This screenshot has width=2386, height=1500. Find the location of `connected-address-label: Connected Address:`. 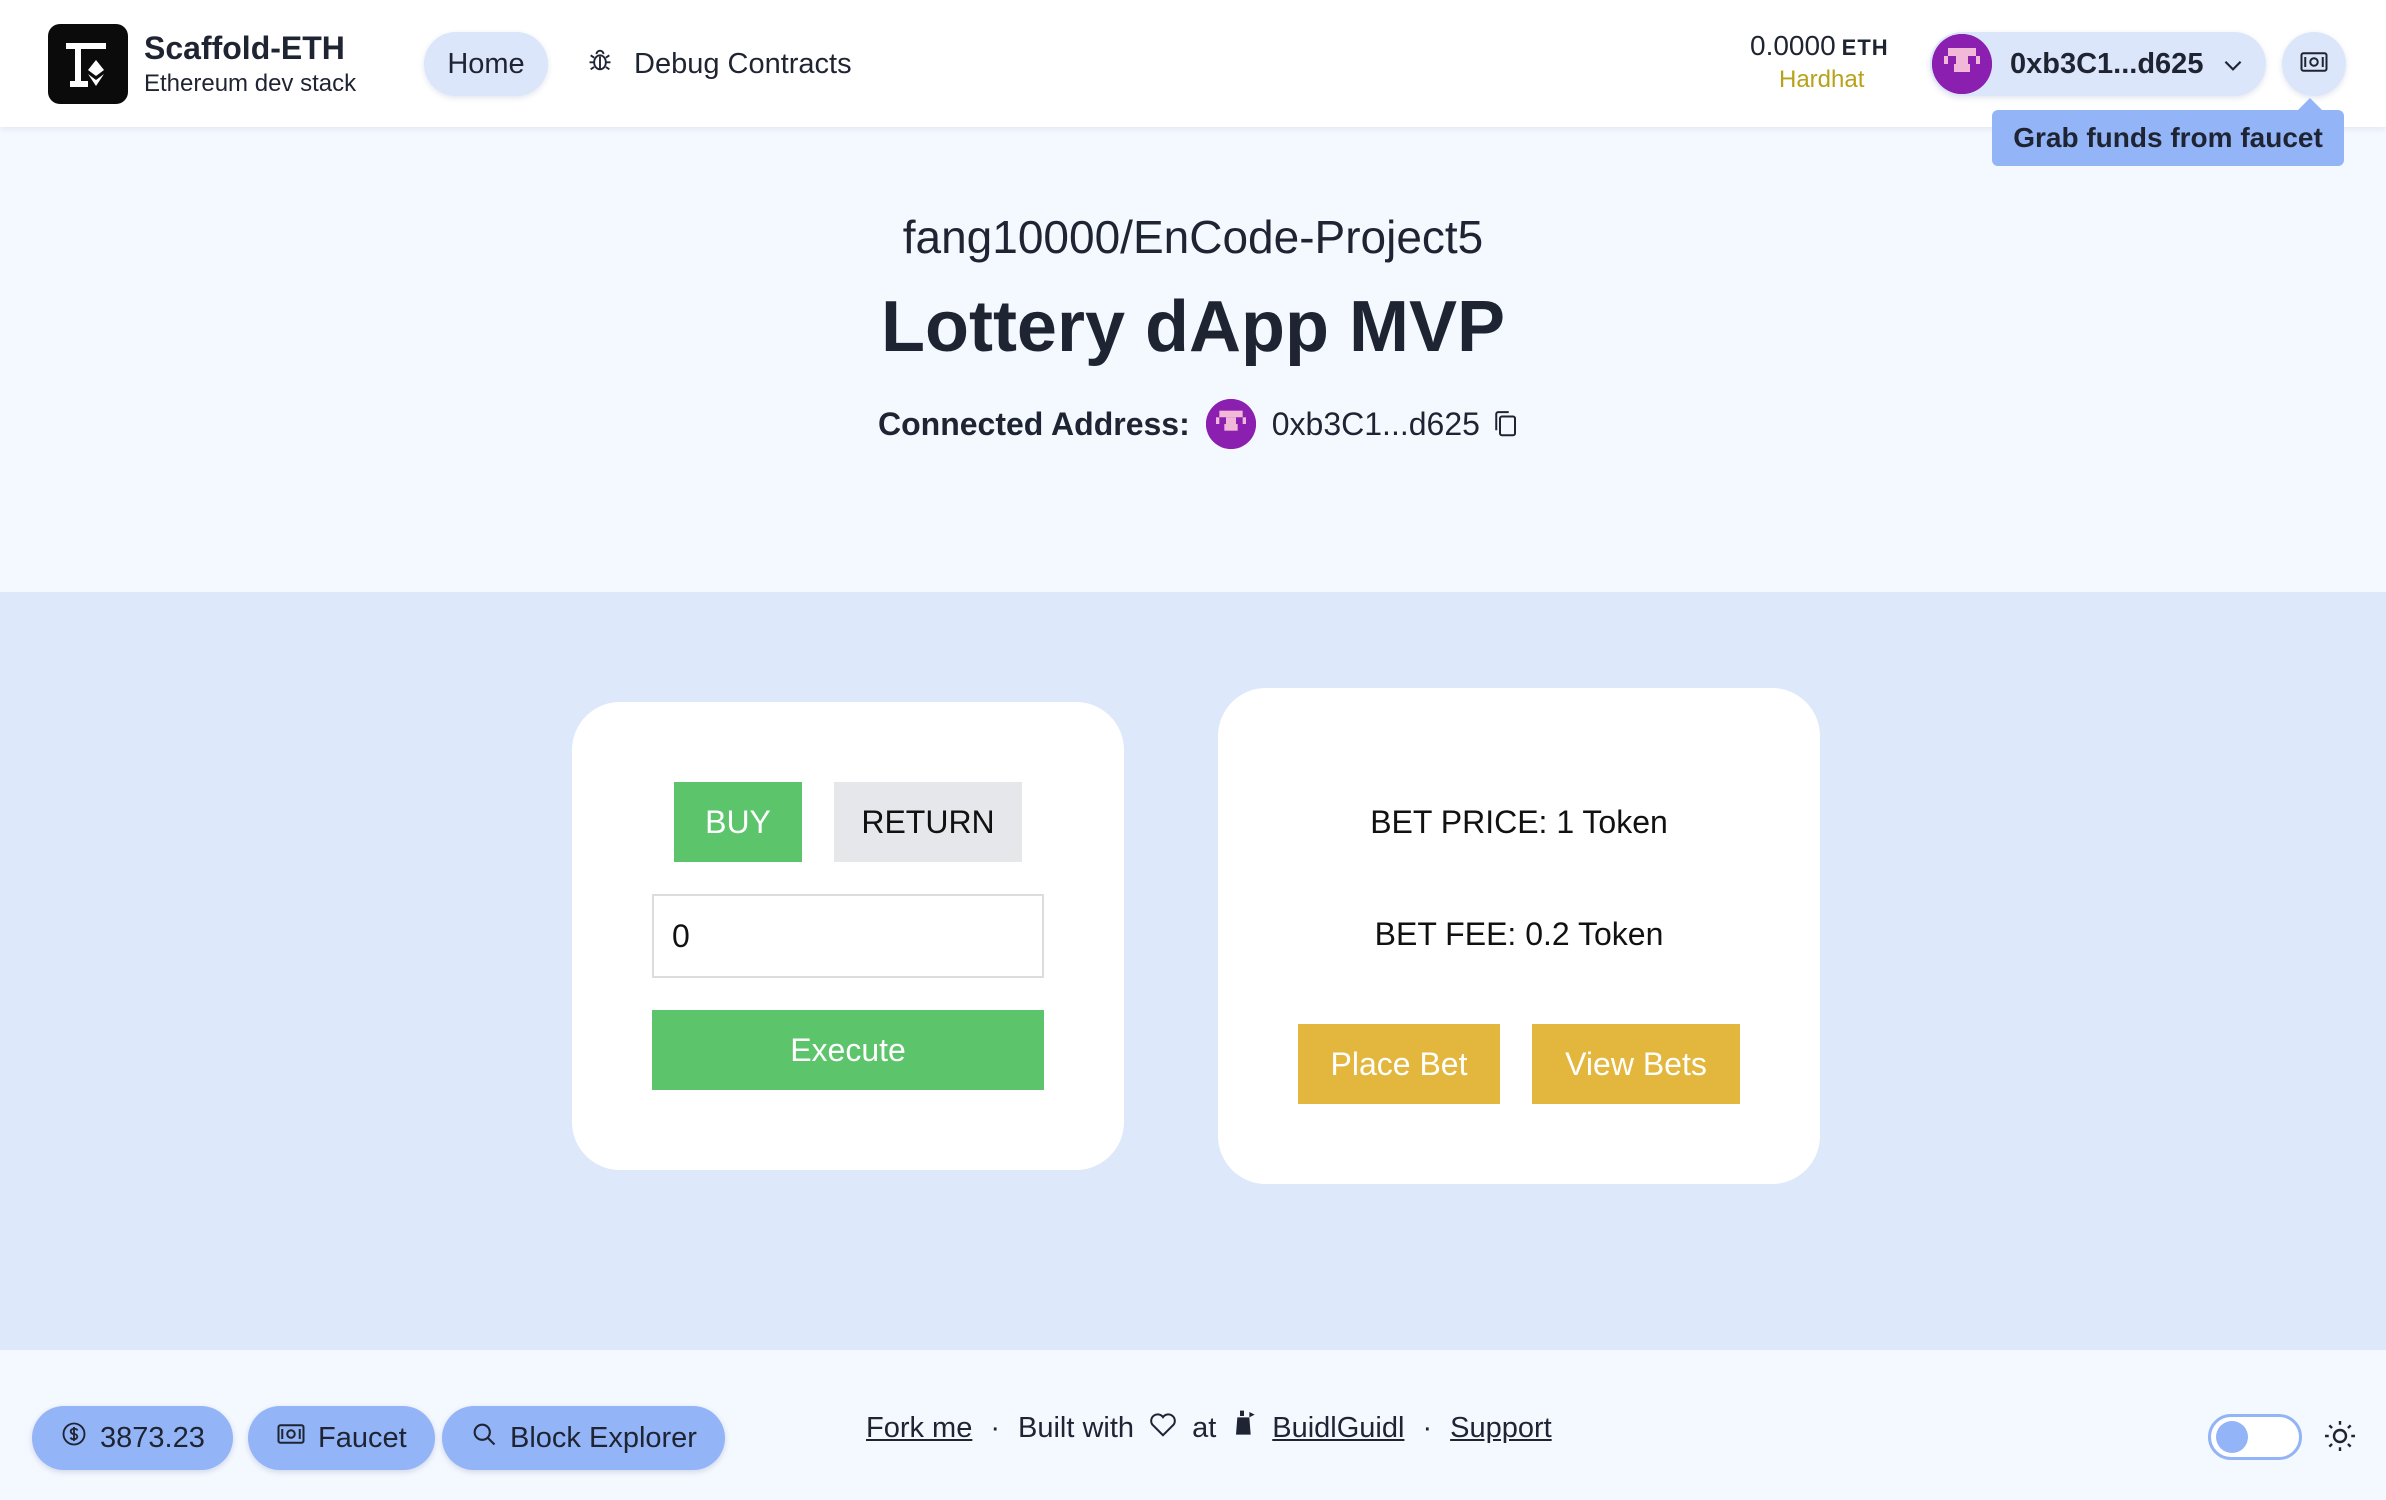

connected-address-label: Connected Address: is located at coordinates (1034, 423).